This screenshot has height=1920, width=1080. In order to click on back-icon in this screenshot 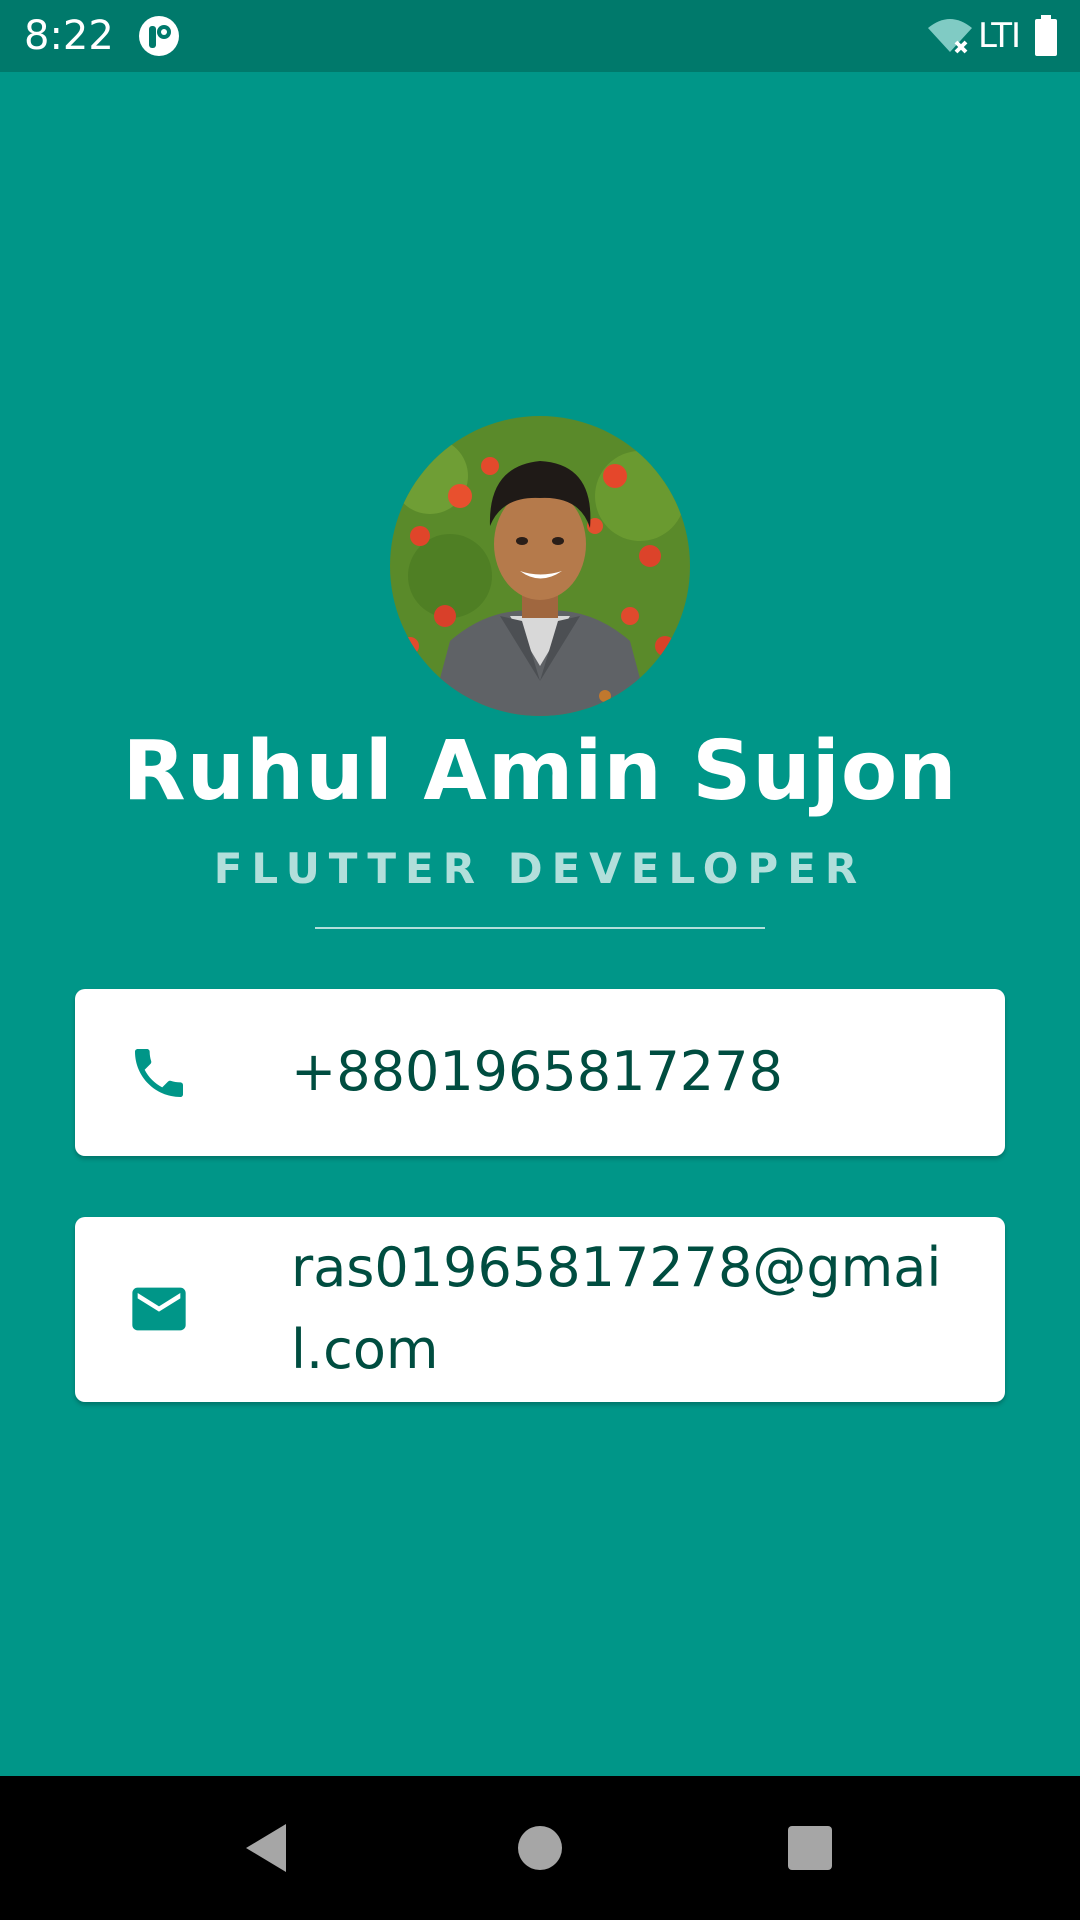, I will do `click(268, 1848)`.